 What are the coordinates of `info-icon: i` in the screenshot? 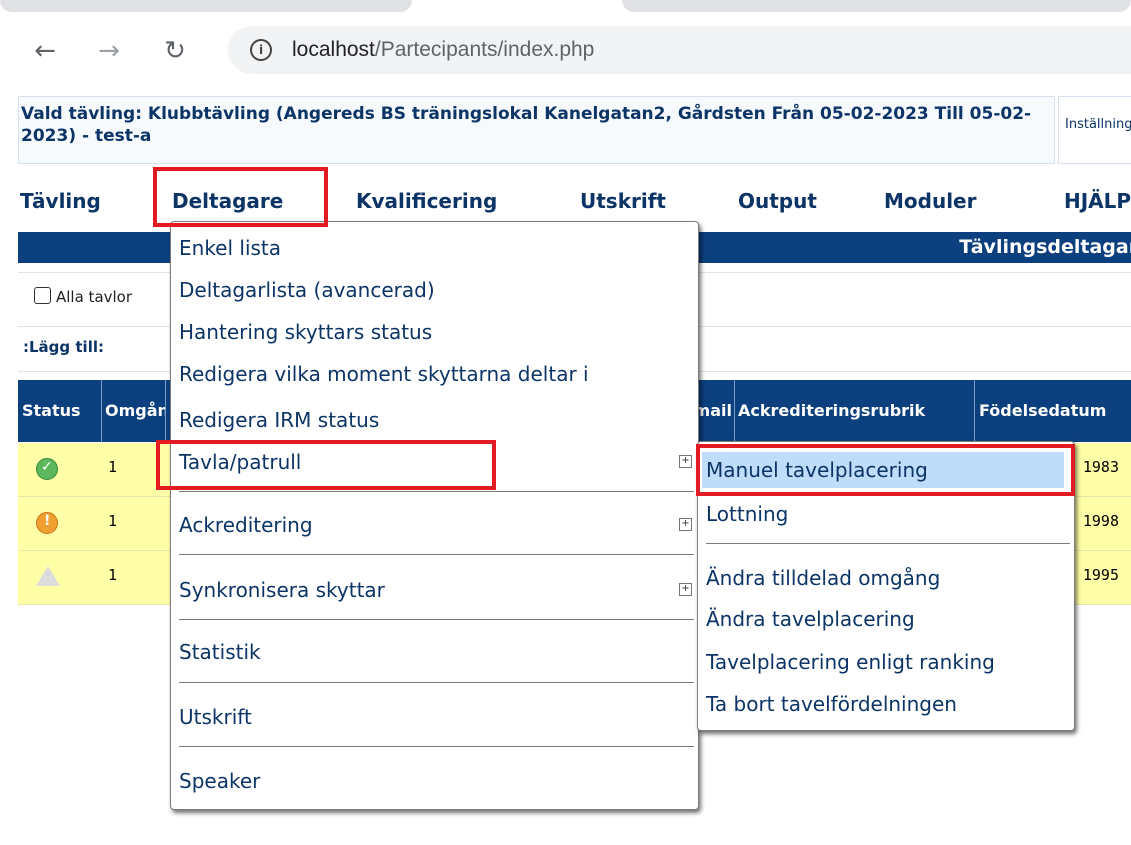 It's located at (261, 50).